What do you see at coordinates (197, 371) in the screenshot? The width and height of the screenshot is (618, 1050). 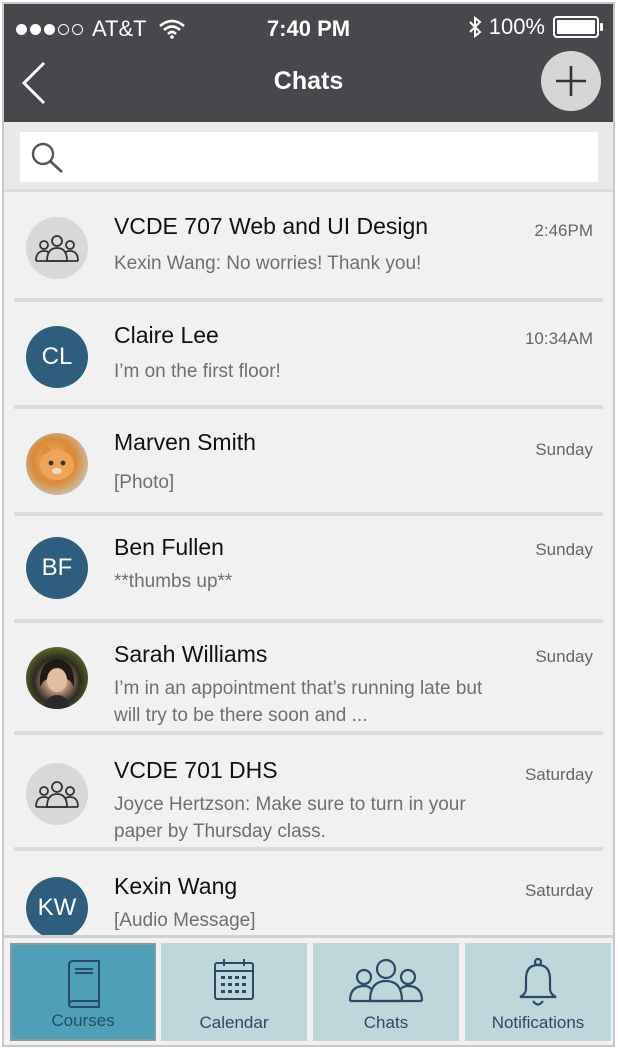 I see `chat-preview: I’m on the first floor!` at bounding box center [197, 371].